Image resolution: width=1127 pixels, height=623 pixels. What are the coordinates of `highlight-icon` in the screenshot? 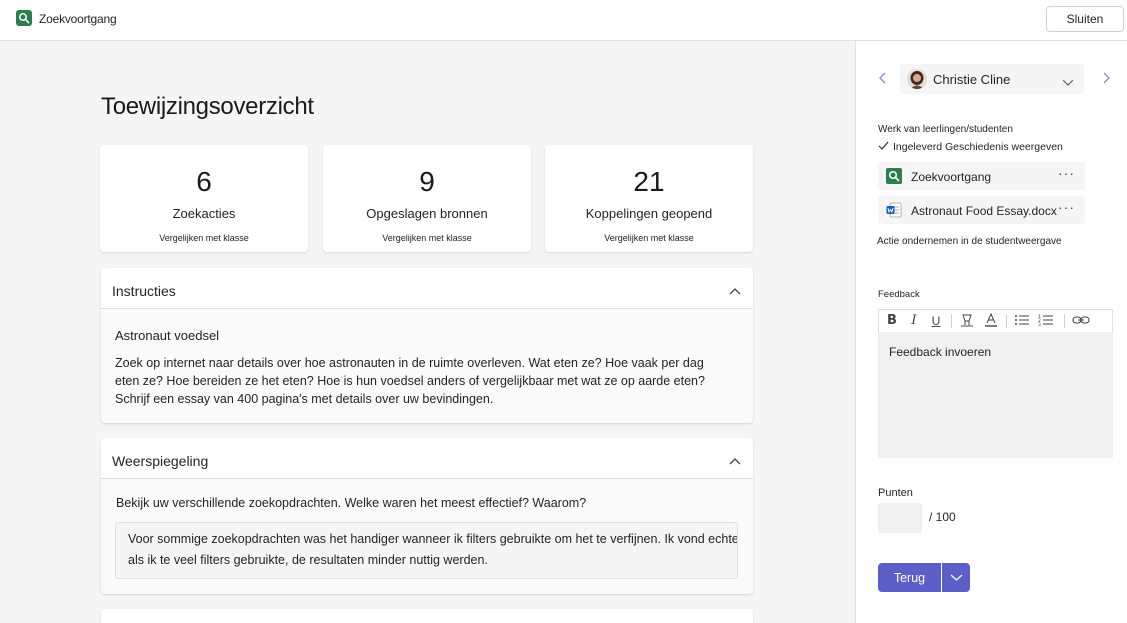 It's located at (967, 321).